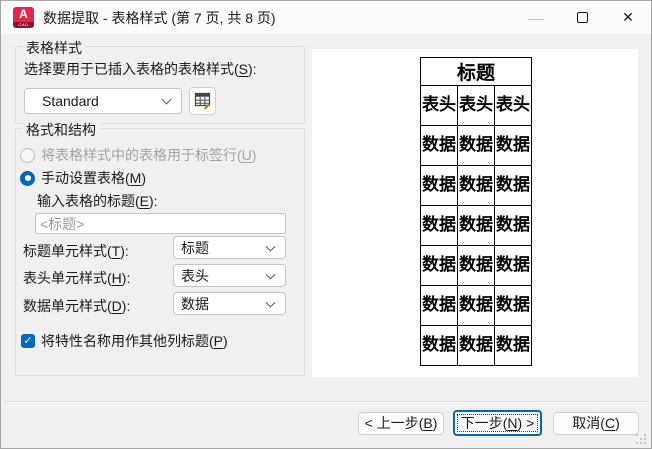 This screenshot has height=449, width=652. I want to click on header-cell-style-value: 表头, so click(195, 275).